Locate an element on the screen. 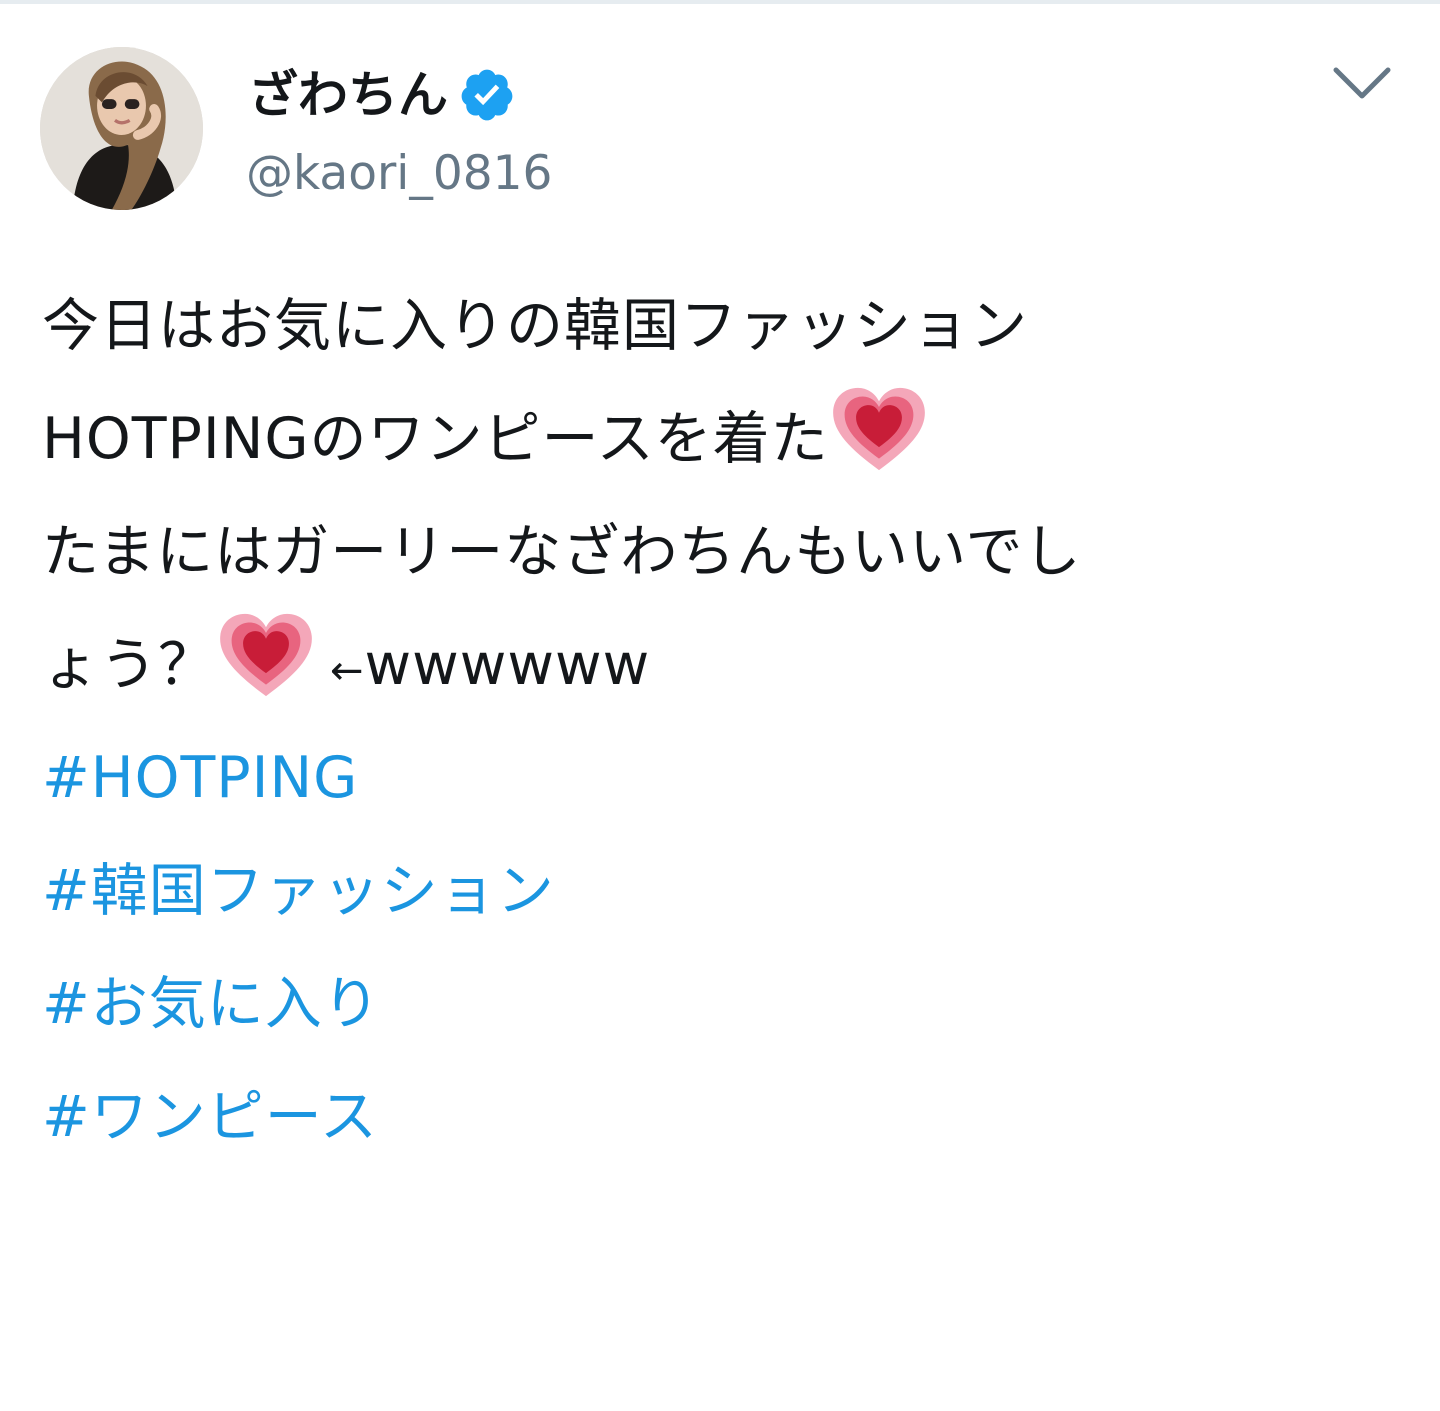  hashtag-link: #韓国ファッション is located at coordinates (727, 891).